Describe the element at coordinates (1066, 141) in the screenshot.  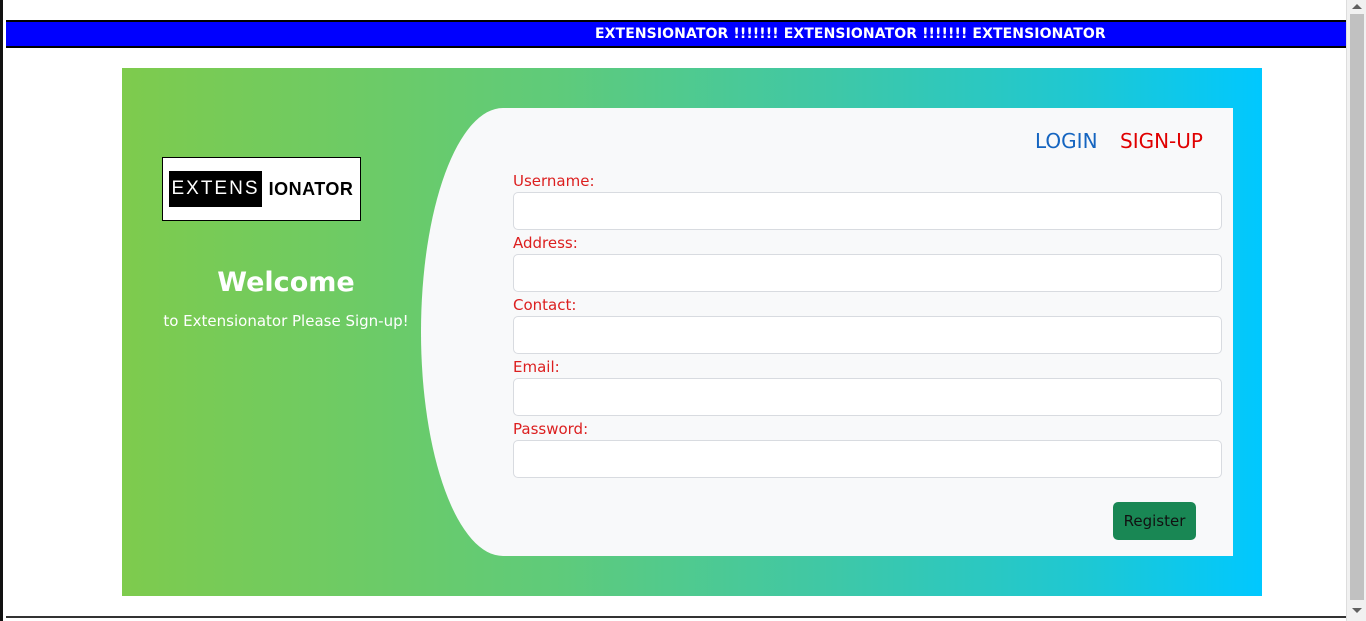
I see `login-link: LOGIN` at that location.